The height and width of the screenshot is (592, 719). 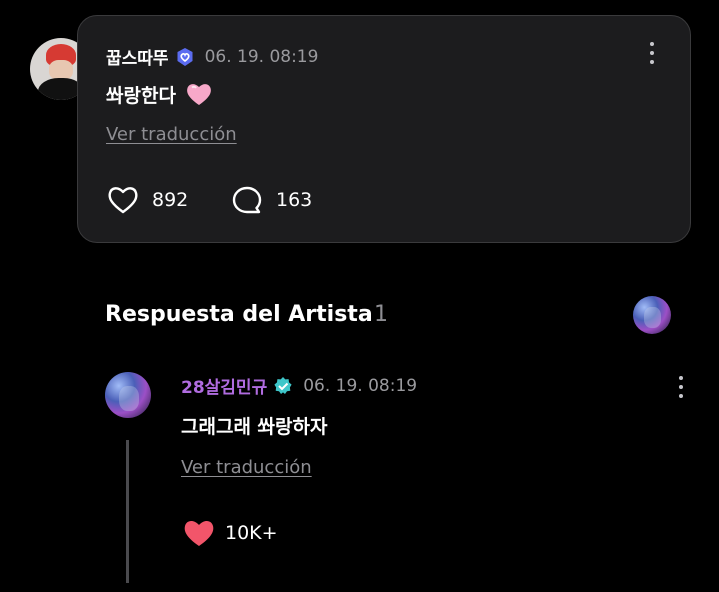 I want to click on fan-badge-icon, so click(x=185, y=57).